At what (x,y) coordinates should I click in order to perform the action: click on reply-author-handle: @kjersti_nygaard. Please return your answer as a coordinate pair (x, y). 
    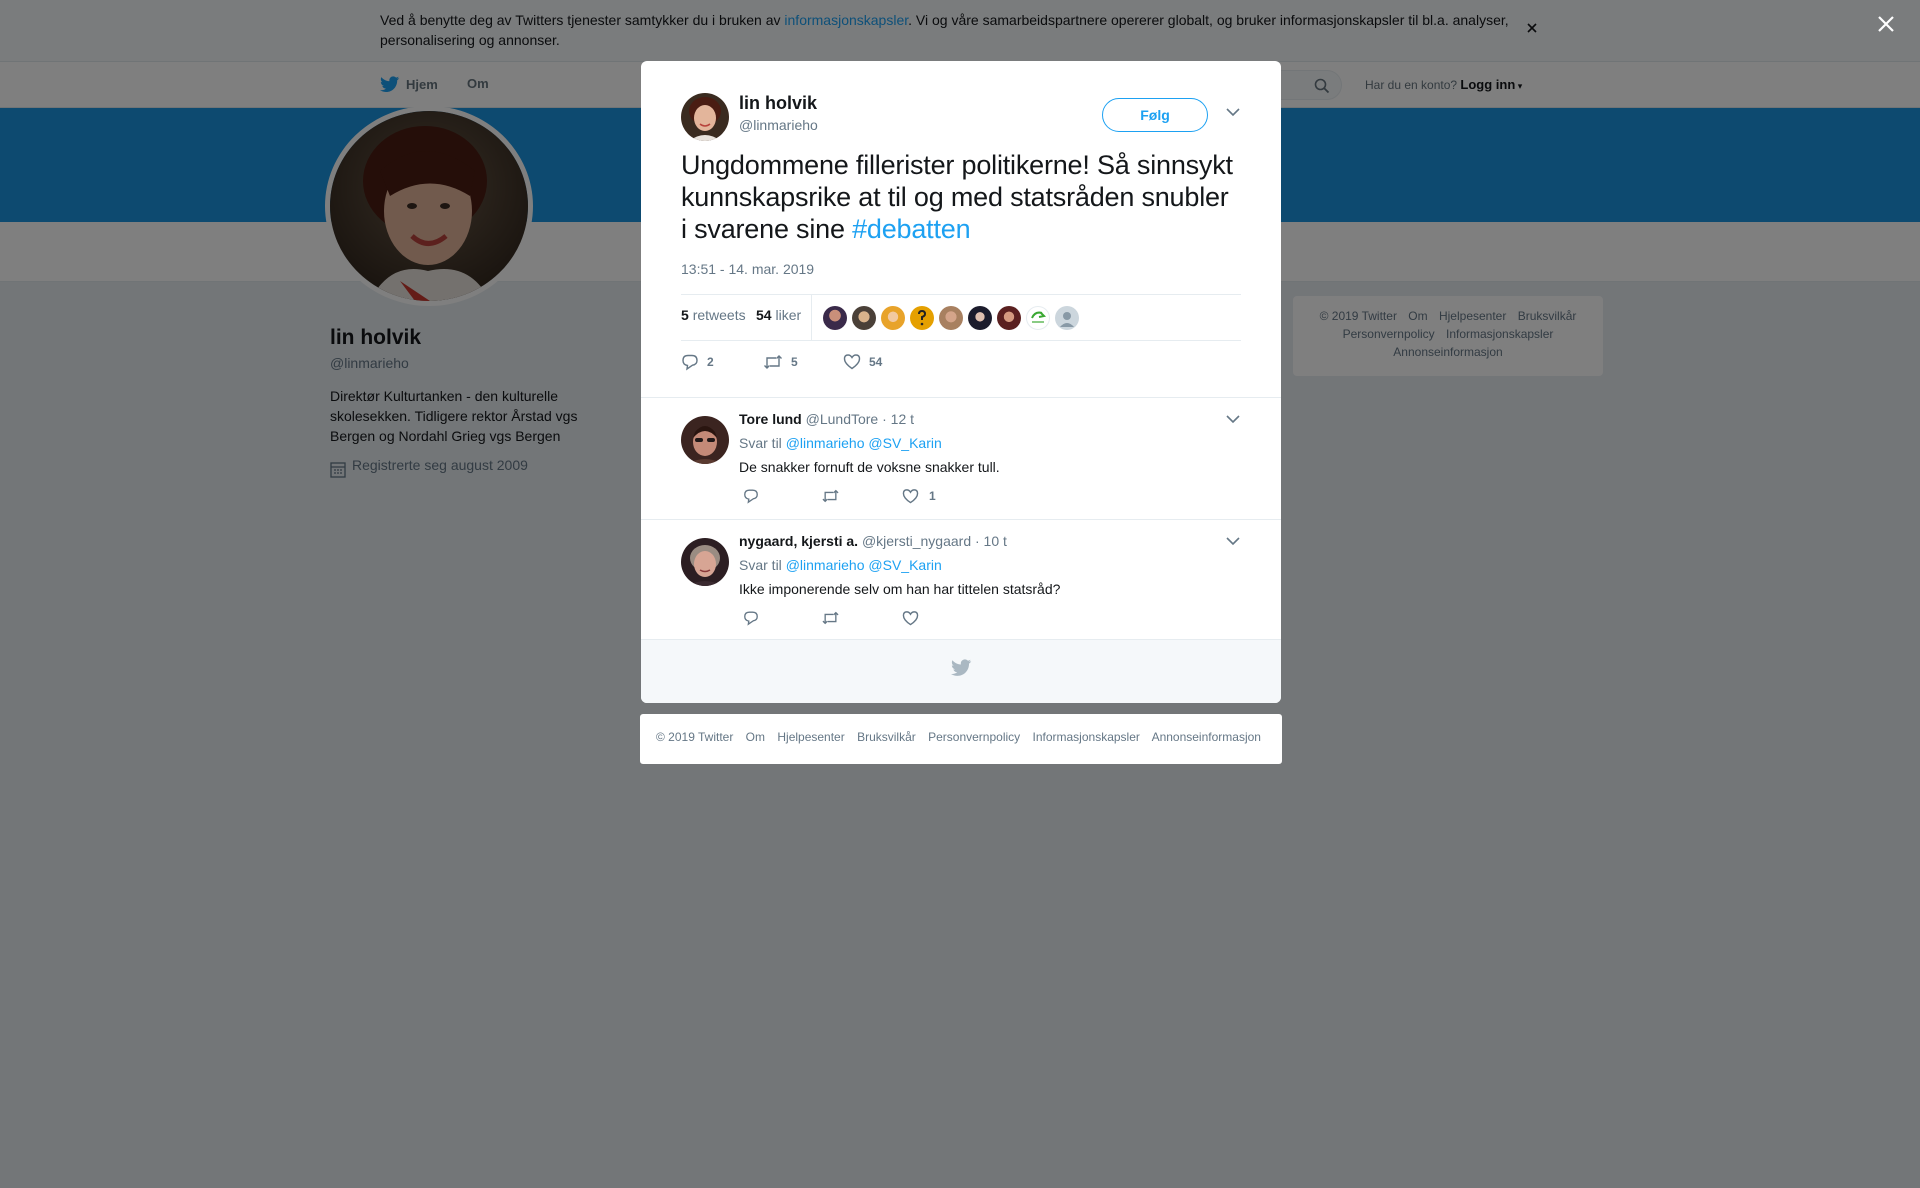
    Looking at the image, I should click on (916, 541).